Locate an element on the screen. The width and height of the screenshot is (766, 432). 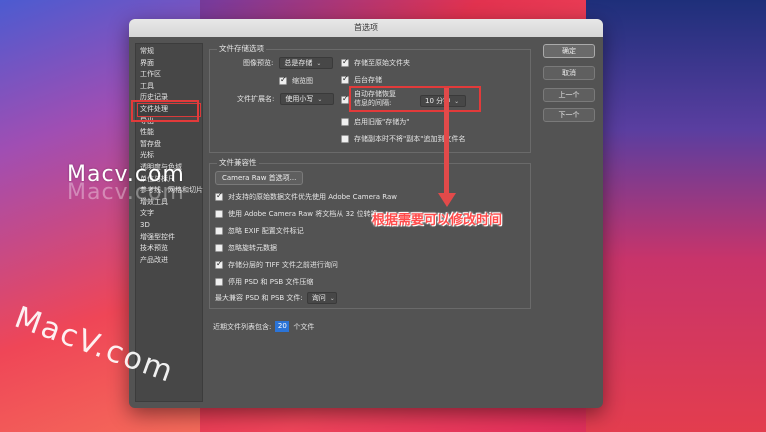
autosave-checkbox is located at coordinates (345, 99).